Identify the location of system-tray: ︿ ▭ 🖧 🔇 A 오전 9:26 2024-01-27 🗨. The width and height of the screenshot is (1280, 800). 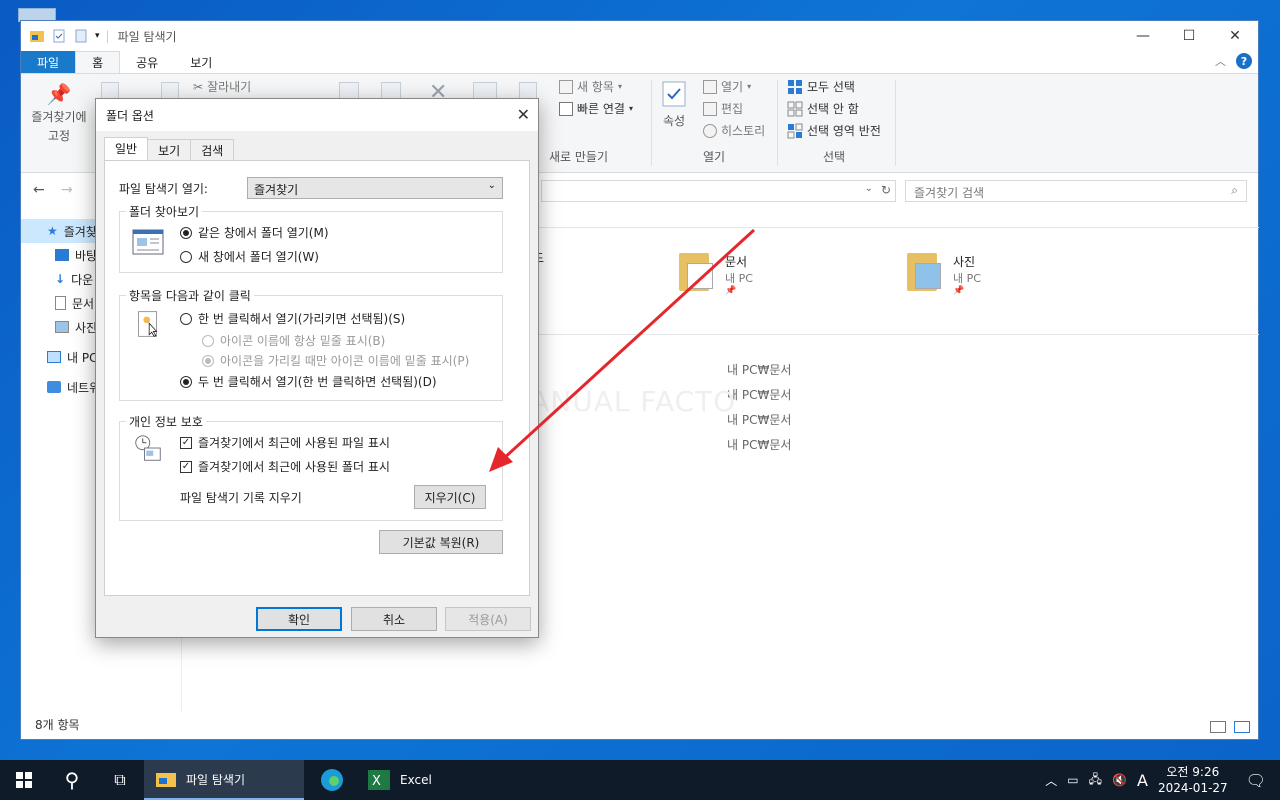
(1162, 780).